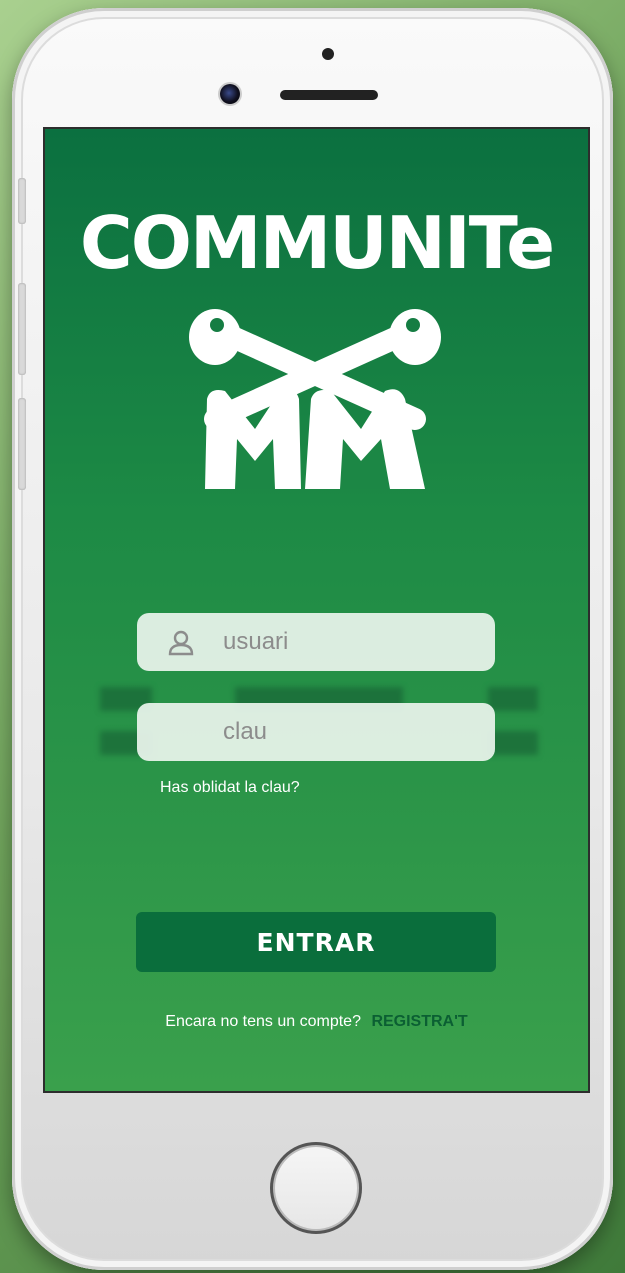  Describe the element at coordinates (22, 444) in the screenshot. I see `volume-down-button` at that location.